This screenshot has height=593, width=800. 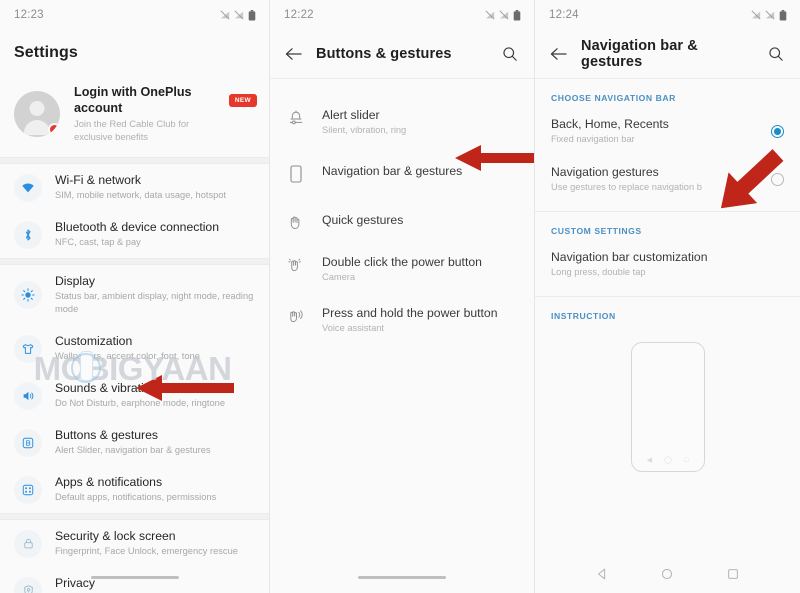 I want to click on system-navigation-bar, so click(x=667, y=574).